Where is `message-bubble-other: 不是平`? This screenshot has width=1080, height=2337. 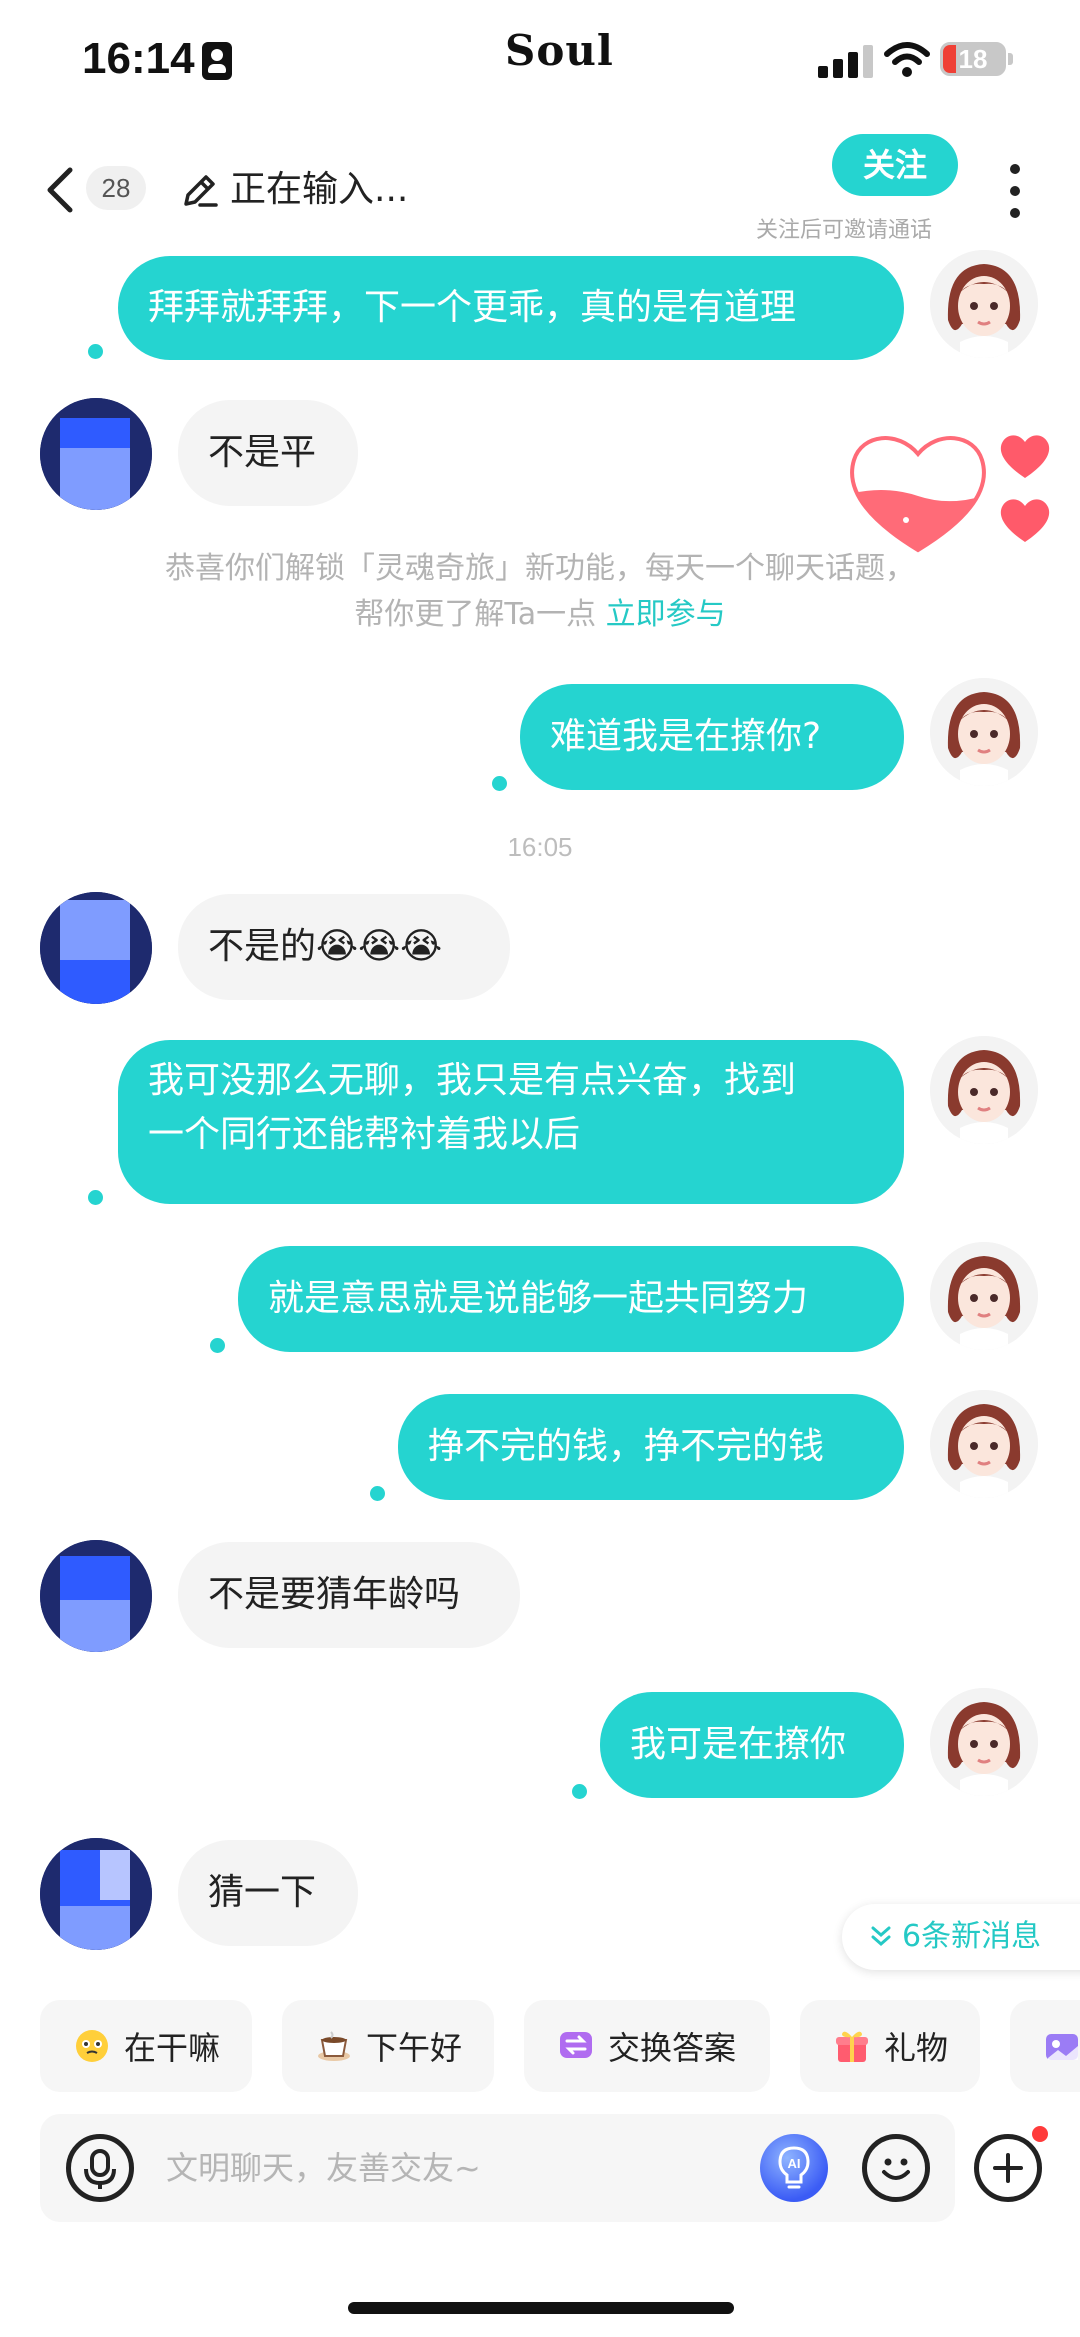
message-bubble-other: 不是平 is located at coordinates (268, 453).